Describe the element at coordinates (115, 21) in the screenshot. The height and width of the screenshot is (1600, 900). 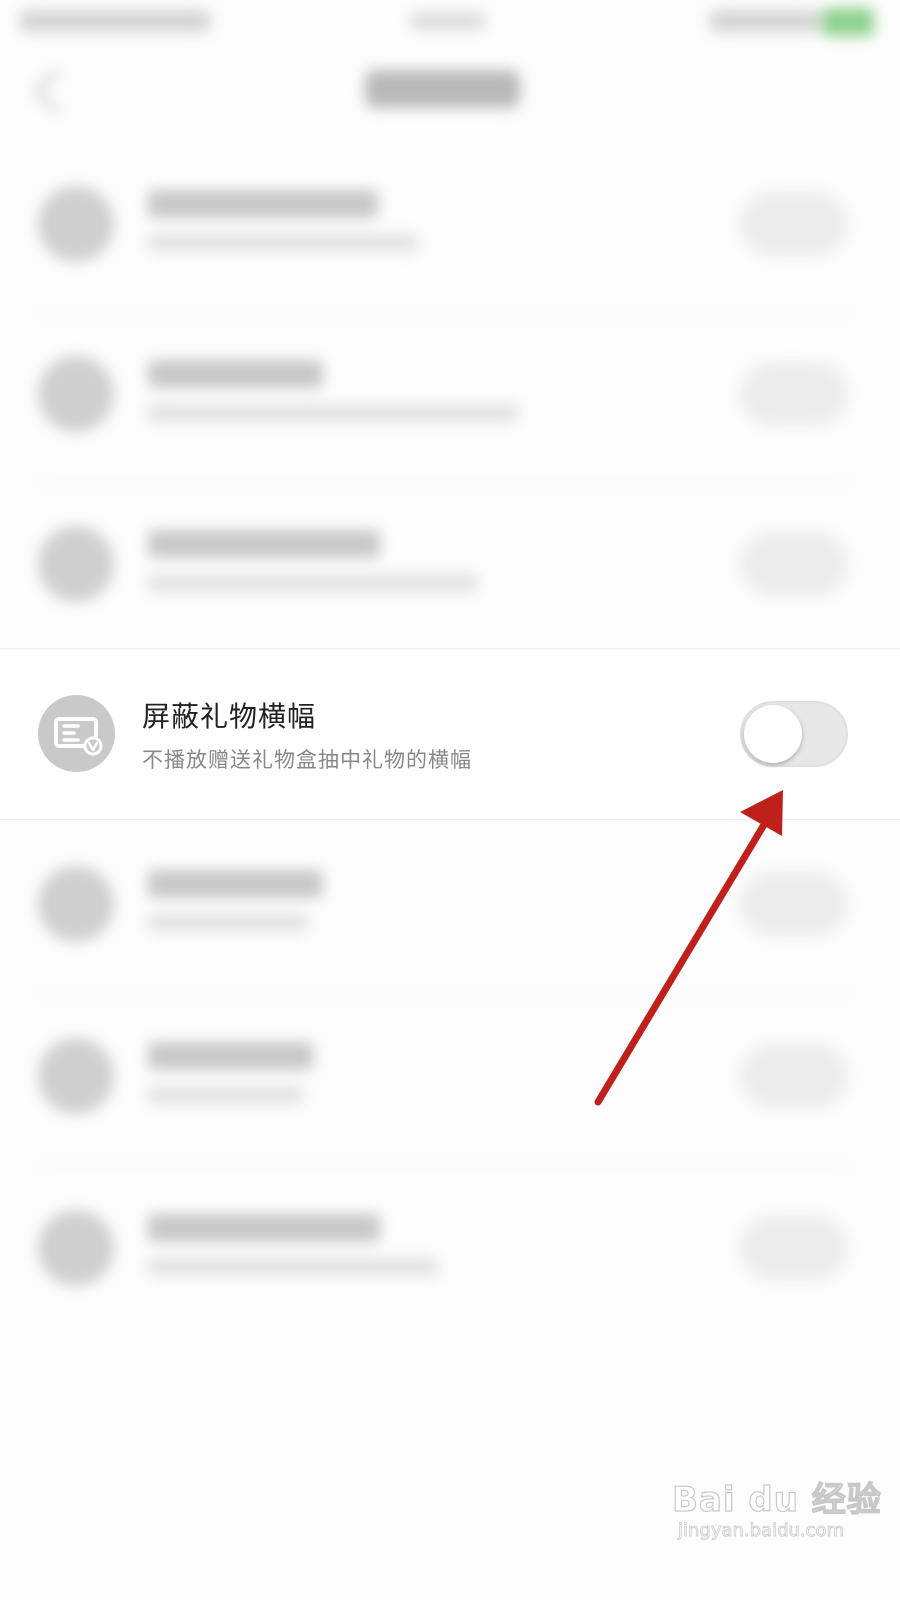
I see `status-bar-left` at that location.